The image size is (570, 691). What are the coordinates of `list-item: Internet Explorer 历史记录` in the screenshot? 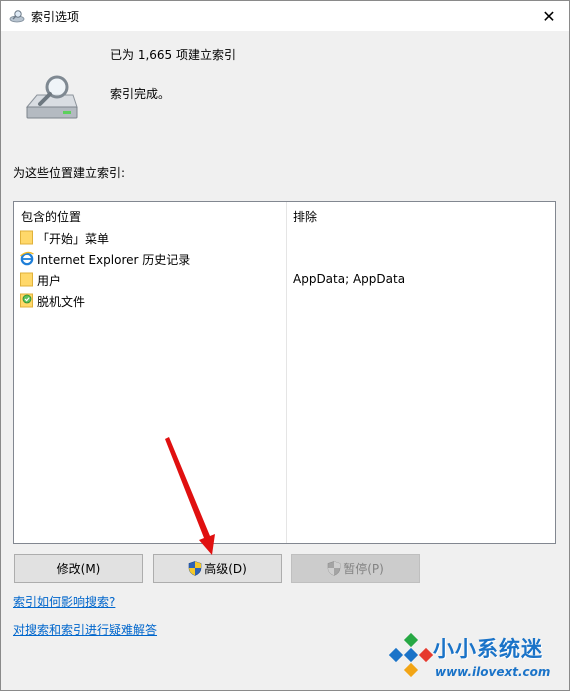 It's located at (284, 258).